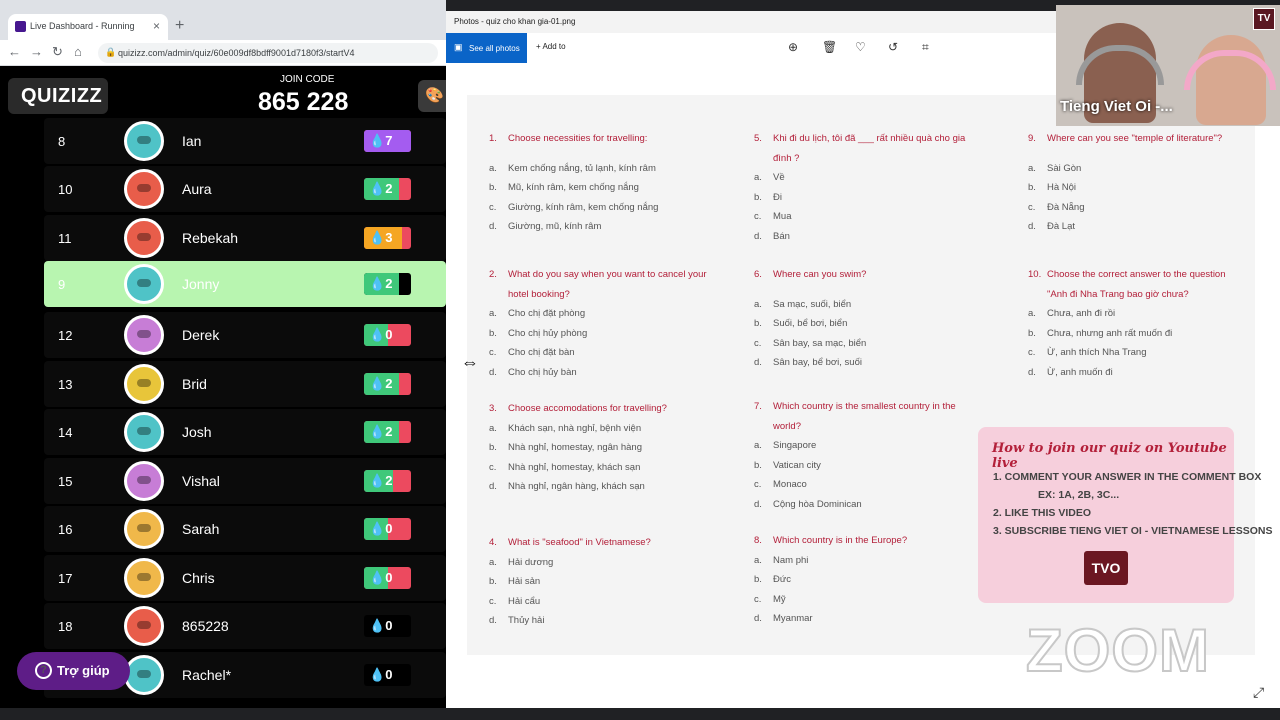  Describe the element at coordinates (156, 26) in the screenshot. I see `close-tab-icon: ×` at that location.